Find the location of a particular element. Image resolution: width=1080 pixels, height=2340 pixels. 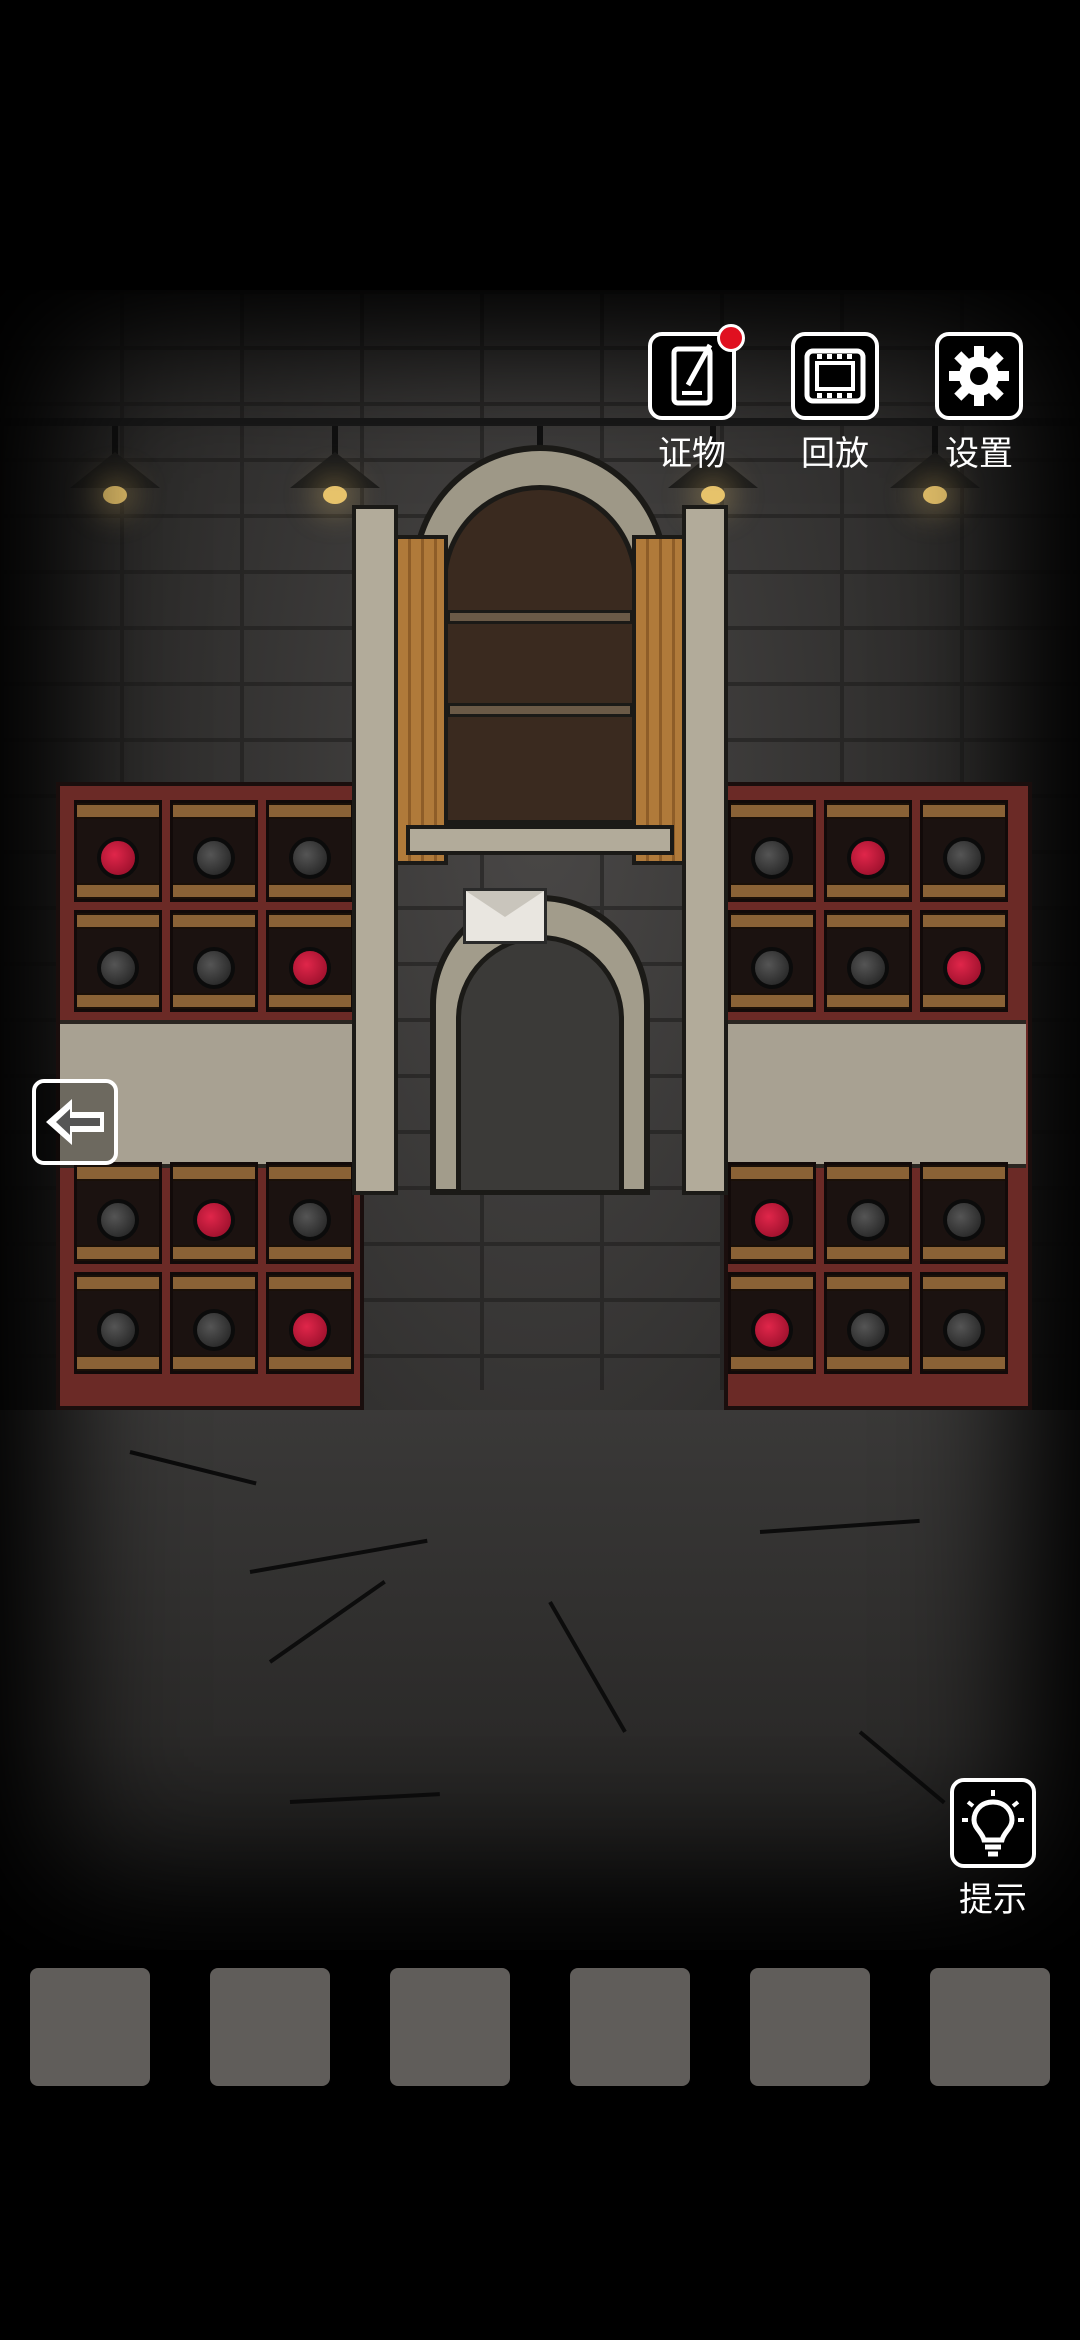

replay-label: 回放 is located at coordinates (835, 454).